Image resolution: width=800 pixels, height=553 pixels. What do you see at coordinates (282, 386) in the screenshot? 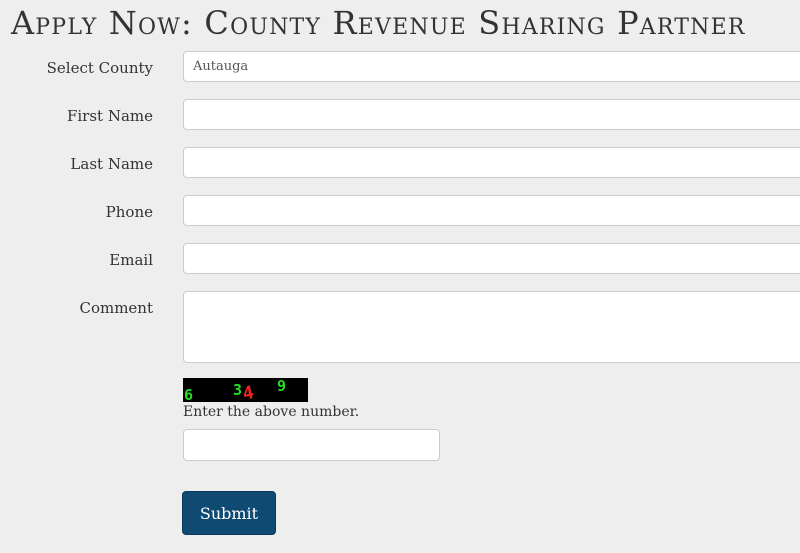
I see `captcha-digit: 9` at bounding box center [282, 386].